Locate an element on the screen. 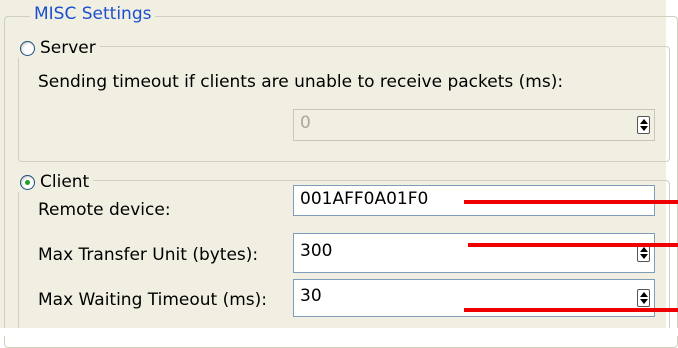 The height and width of the screenshot is (348, 678). client-radio-label: Client is located at coordinates (65, 182).